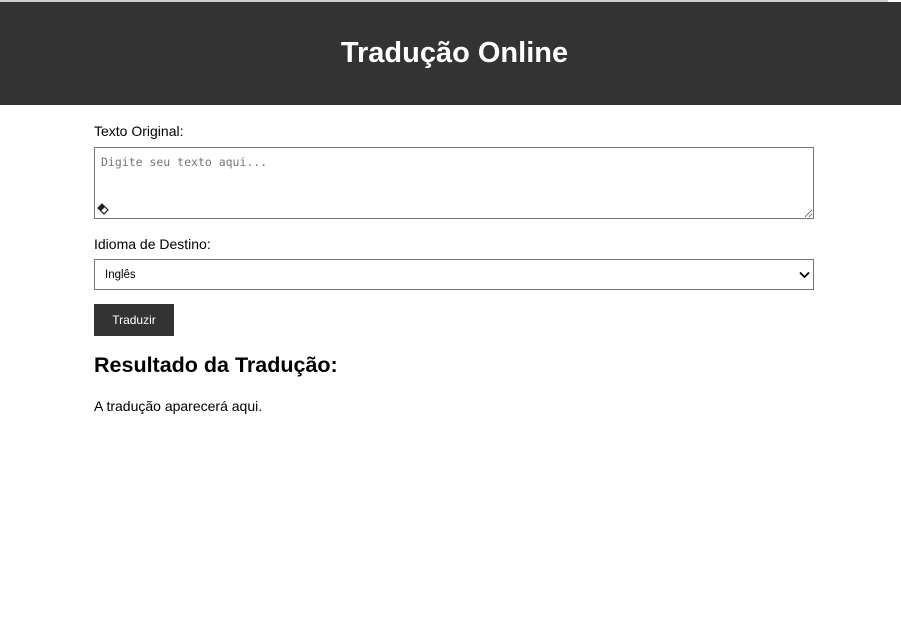  Describe the element at coordinates (454, 274) in the screenshot. I see `target-language-select: Inglês` at that location.